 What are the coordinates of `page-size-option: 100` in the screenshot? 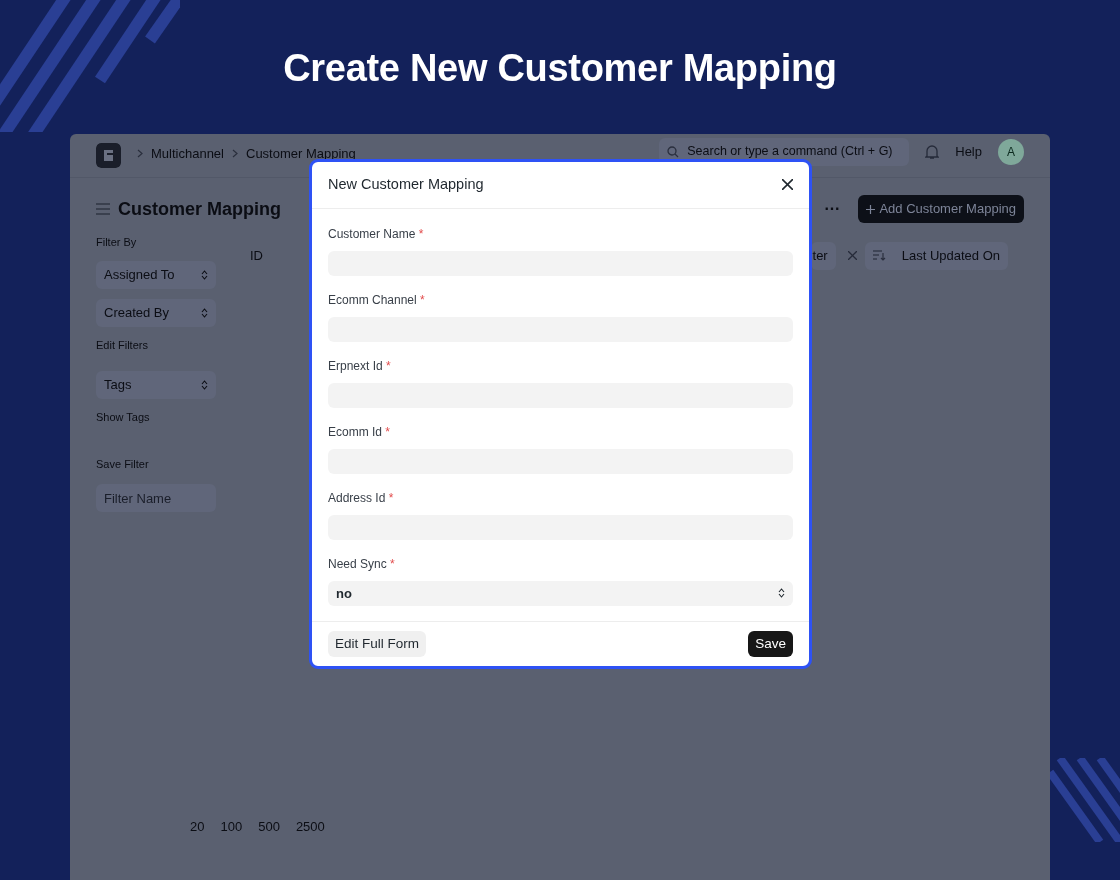 It's located at (231, 826).